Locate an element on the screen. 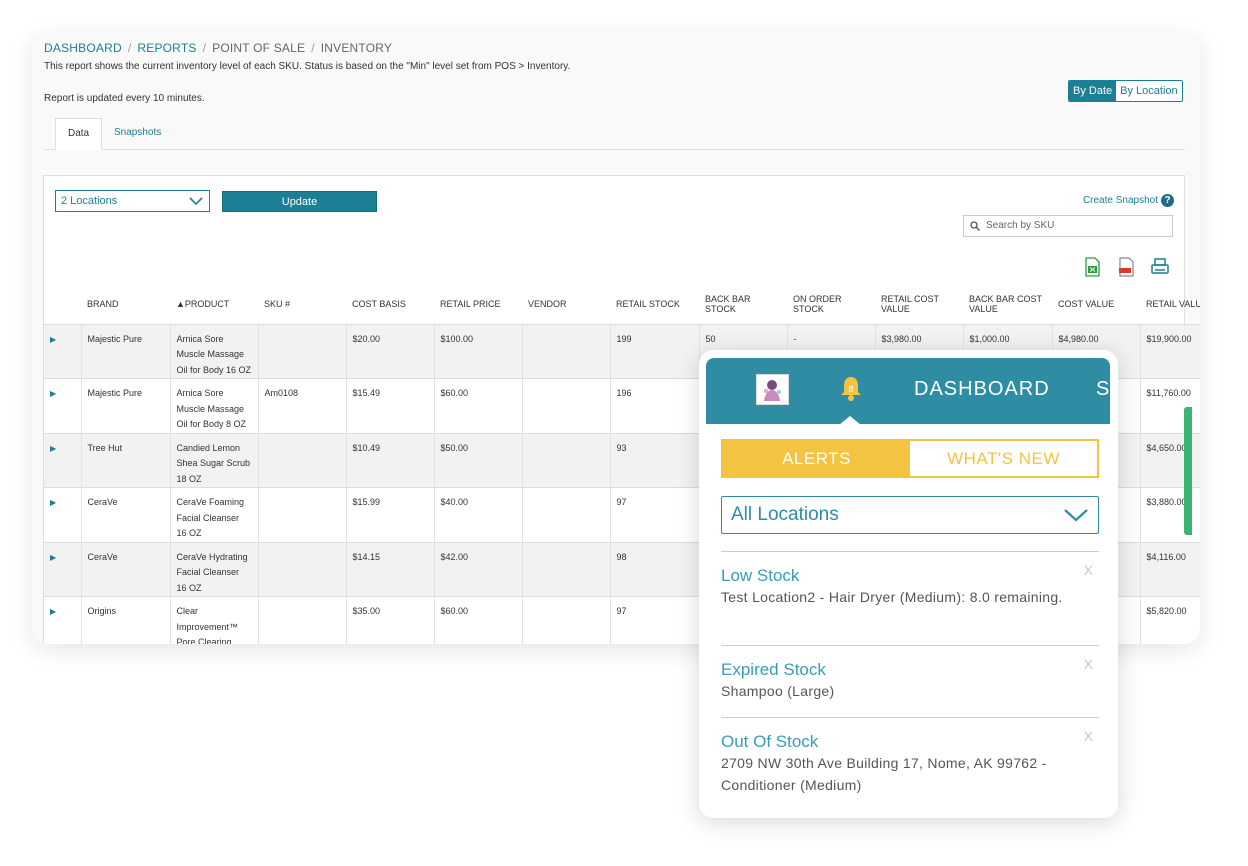 The width and height of the screenshot is (1248, 866). alerts-tab-switch: ALERTS WHAT'S NEW is located at coordinates (910, 458).